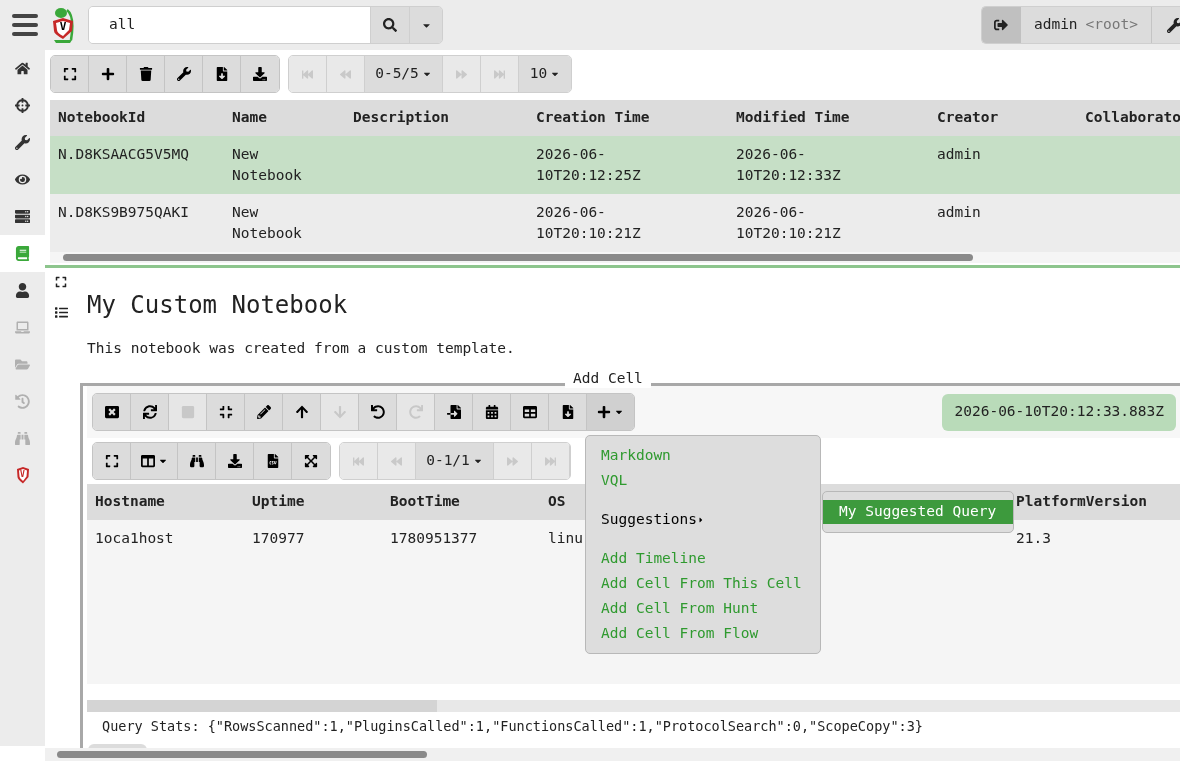 The width and height of the screenshot is (1180, 761). I want to click on column-header: Creator, so click(968, 117).